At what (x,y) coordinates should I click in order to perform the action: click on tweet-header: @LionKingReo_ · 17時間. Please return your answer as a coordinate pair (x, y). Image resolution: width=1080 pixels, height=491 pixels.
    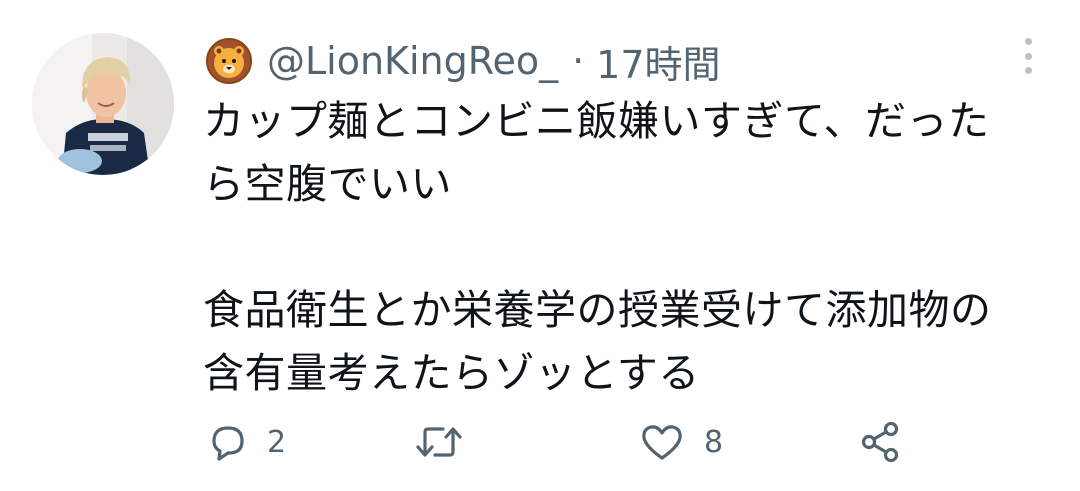
    Looking at the image, I should click on (462, 61).